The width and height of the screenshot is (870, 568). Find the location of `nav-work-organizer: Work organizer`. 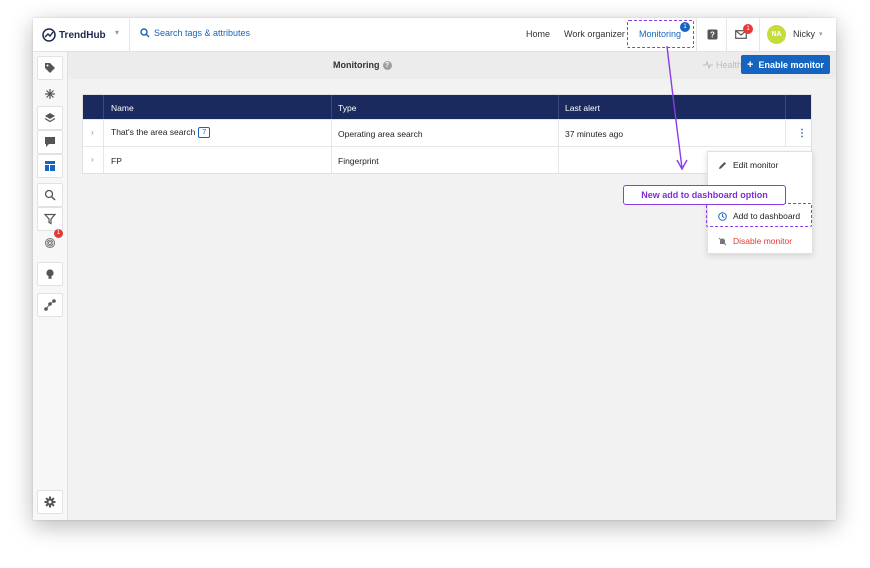

nav-work-organizer: Work organizer is located at coordinates (594, 34).